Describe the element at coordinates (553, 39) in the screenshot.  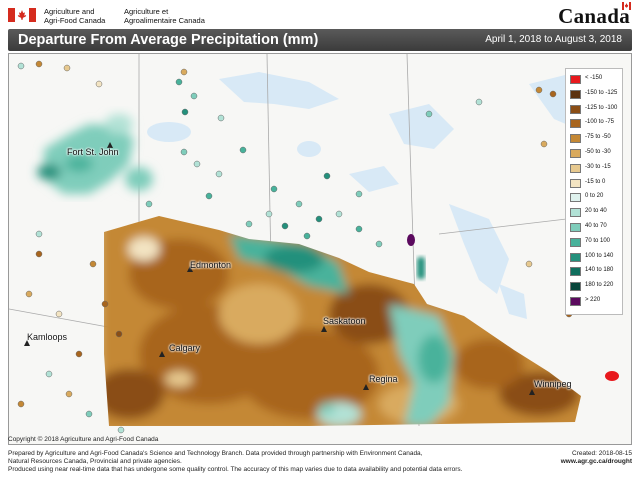
I see `date-range: April 1, 2018 to August 3, 2018` at that location.